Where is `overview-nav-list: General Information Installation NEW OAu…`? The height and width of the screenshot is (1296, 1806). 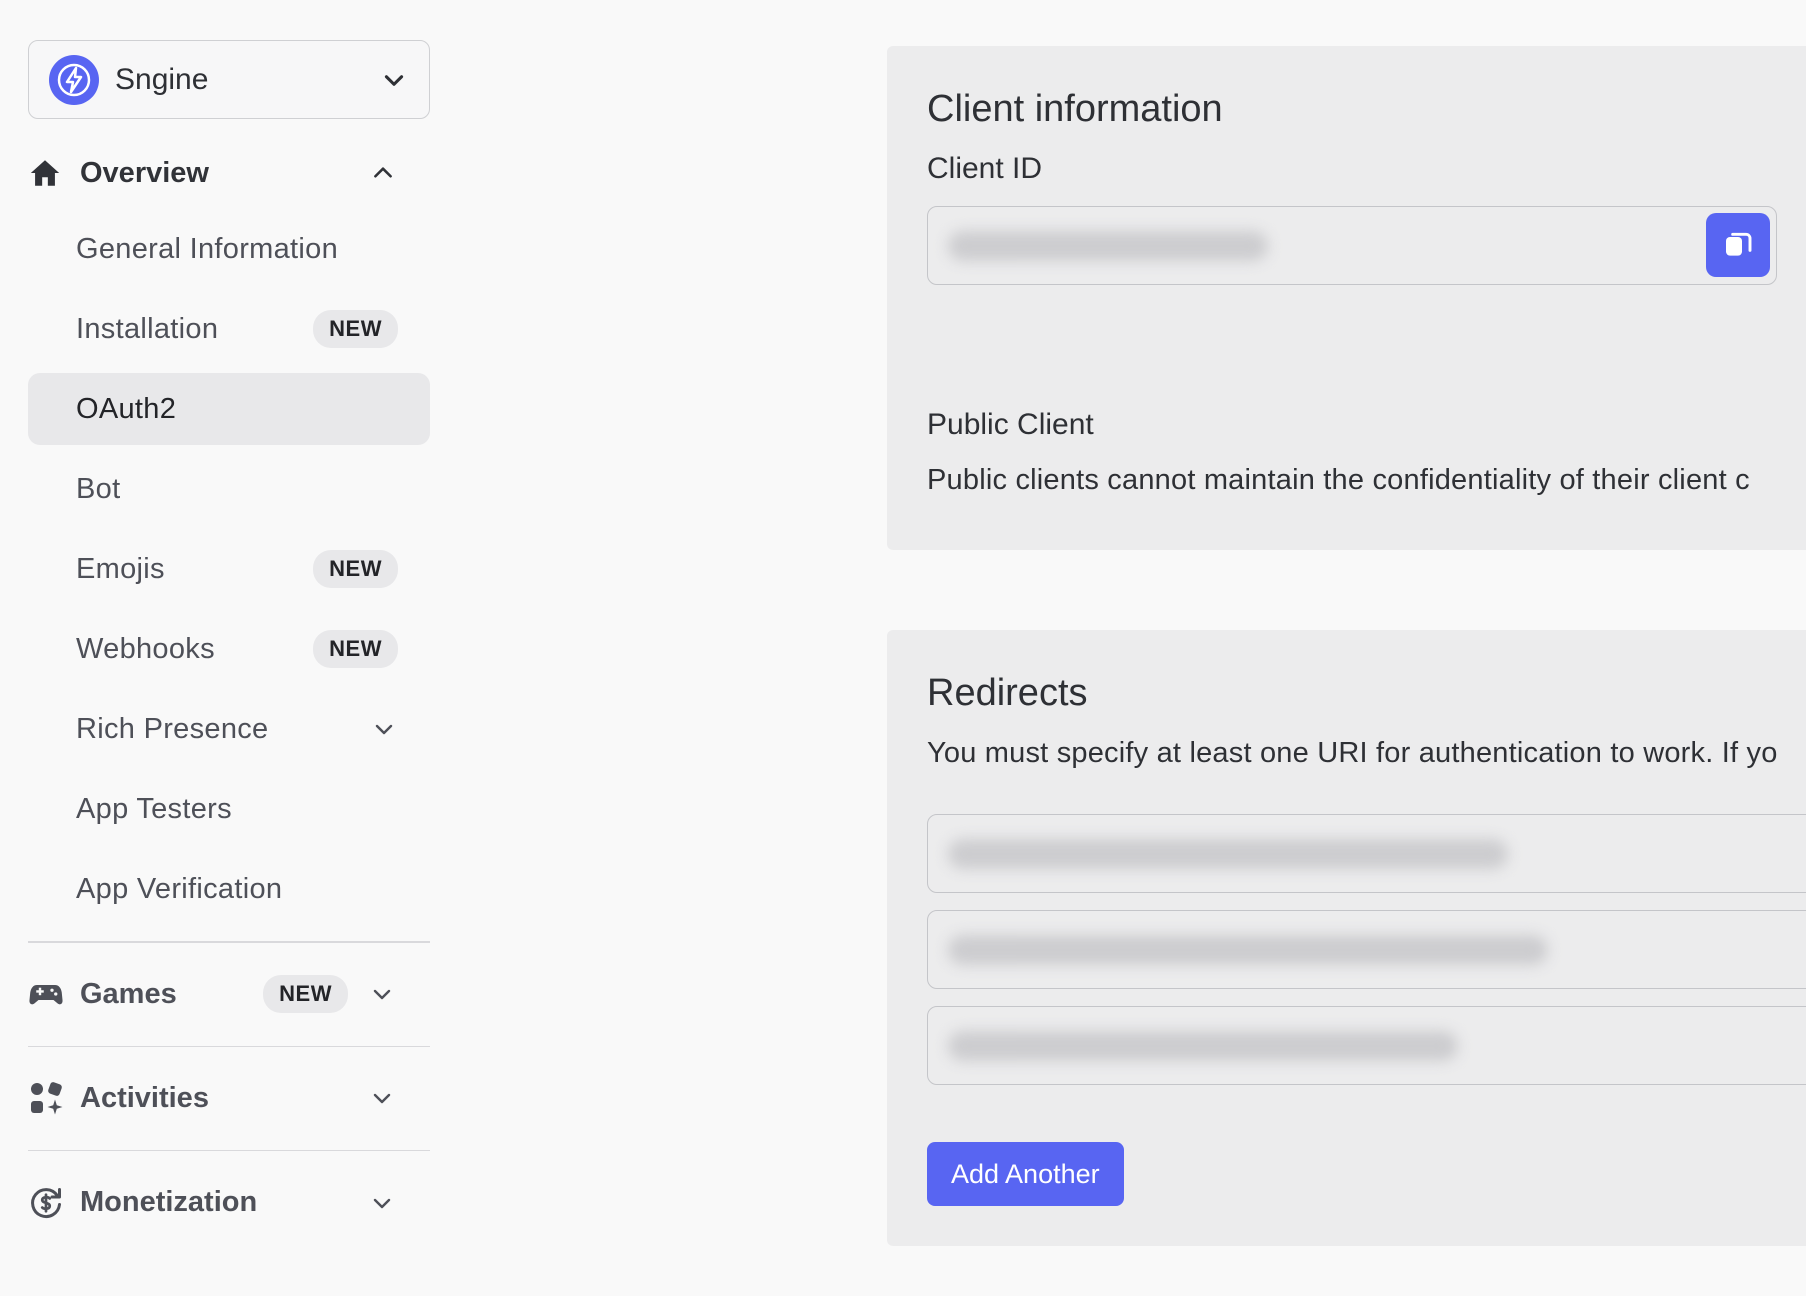
overview-nav-list: General Information Installation NEW OAu… is located at coordinates (229, 569).